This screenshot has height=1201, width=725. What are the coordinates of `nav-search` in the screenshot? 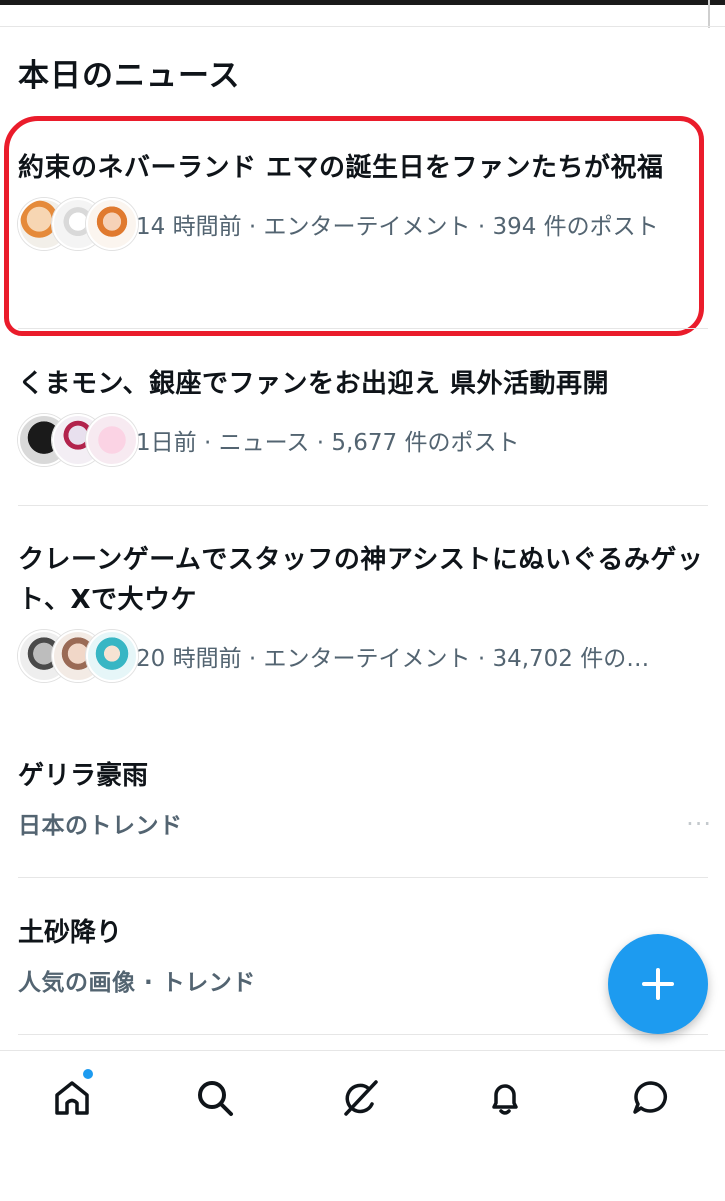 It's located at (215, 1098).